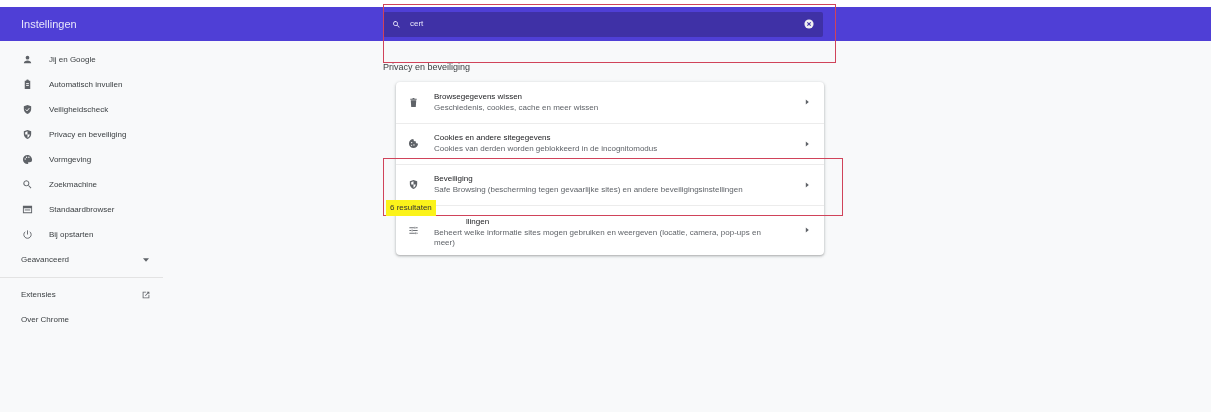  I want to click on section-title: Privacy en beveiliging, so click(427, 67).